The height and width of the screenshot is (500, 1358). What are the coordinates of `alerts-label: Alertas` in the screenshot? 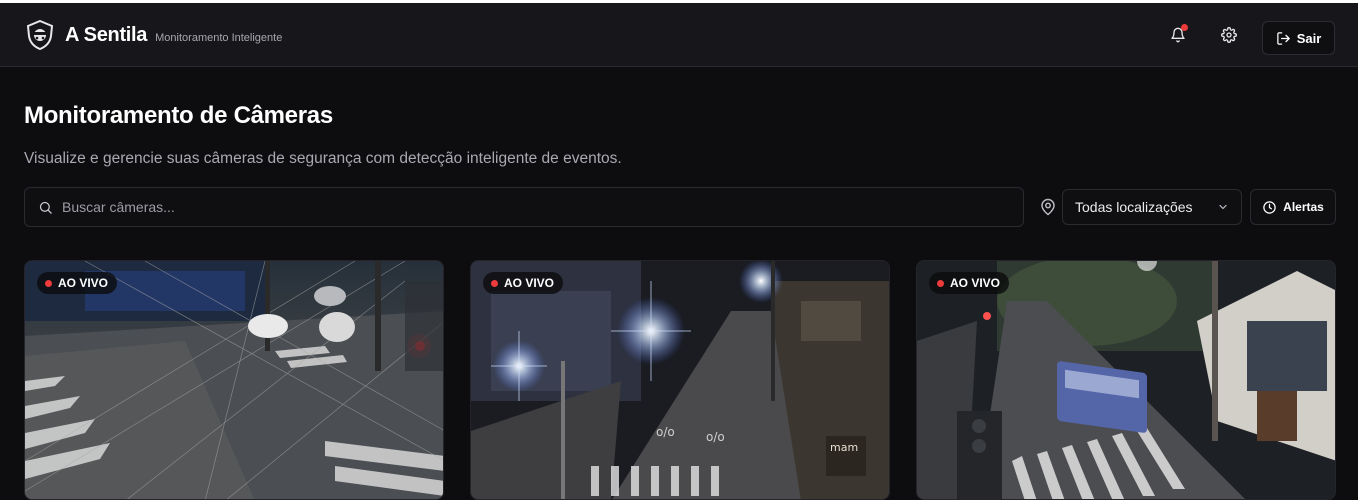 It's located at (1303, 207).